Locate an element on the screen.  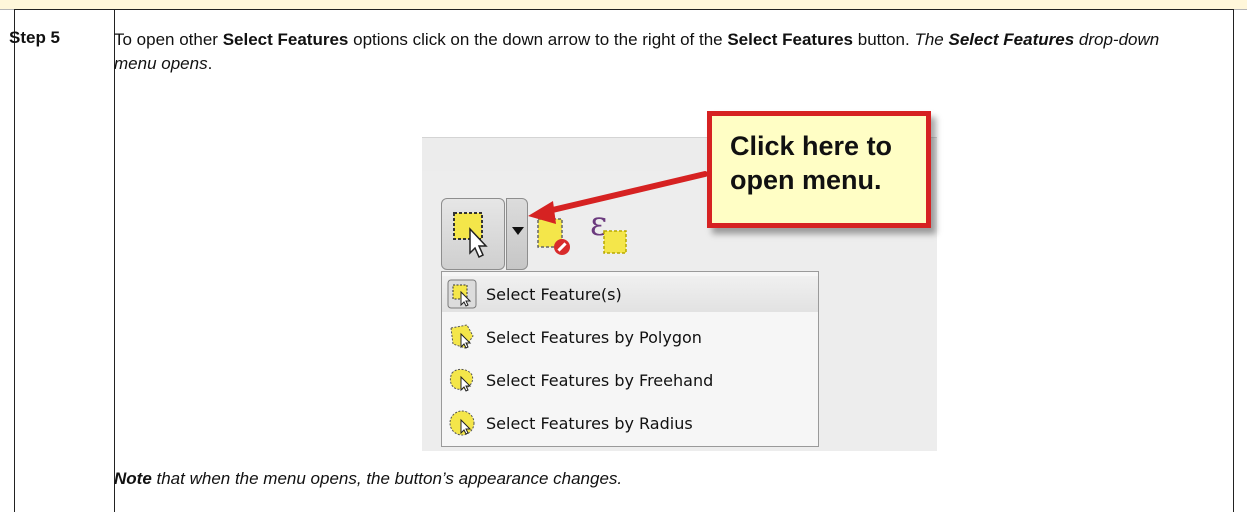
instr-text-4: . is located at coordinates (210, 63).